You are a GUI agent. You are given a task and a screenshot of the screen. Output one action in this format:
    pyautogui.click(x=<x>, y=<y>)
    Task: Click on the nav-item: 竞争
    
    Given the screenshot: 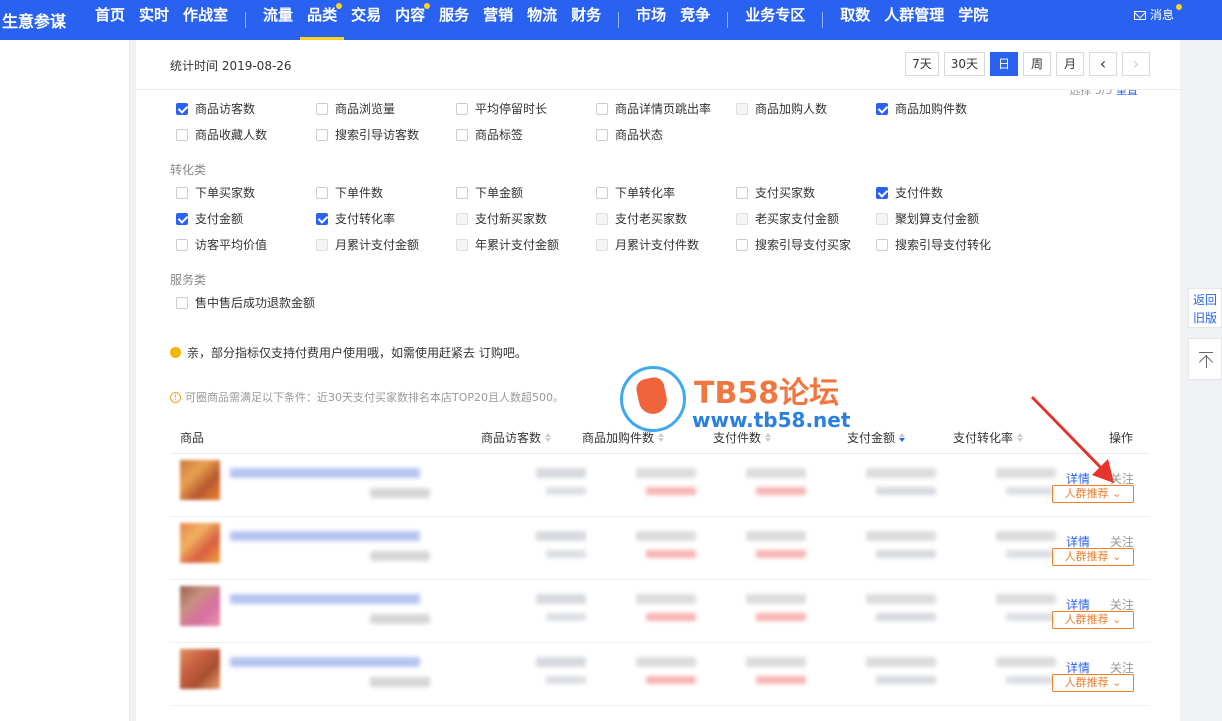 What is the action you would take?
    pyautogui.click(x=695, y=20)
    